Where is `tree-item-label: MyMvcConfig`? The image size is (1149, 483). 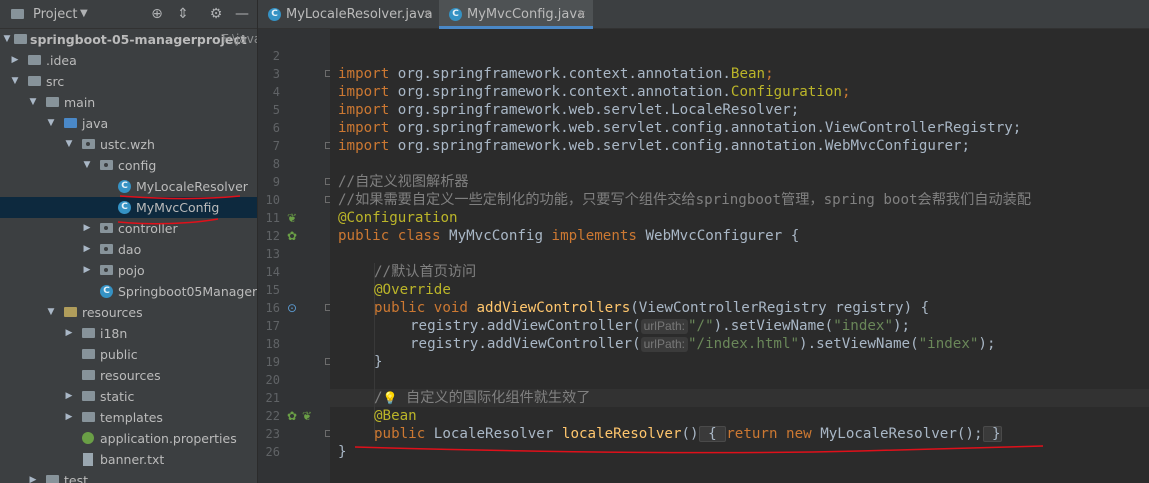 tree-item-label: MyMvcConfig is located at coordinates (178, 207).